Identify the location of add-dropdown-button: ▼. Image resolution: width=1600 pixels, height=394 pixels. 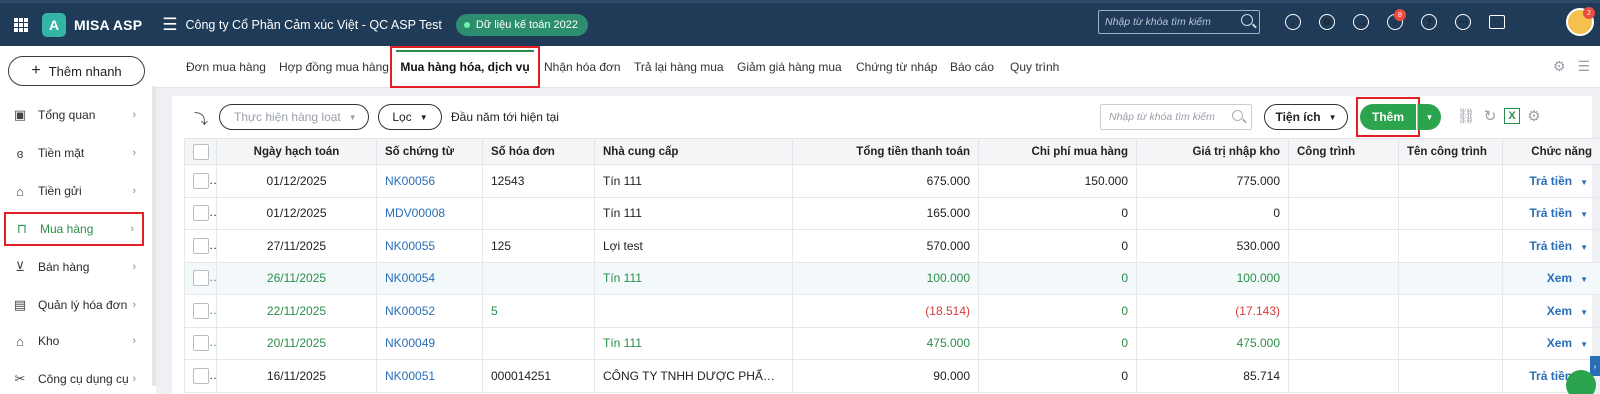
(1429, 117).